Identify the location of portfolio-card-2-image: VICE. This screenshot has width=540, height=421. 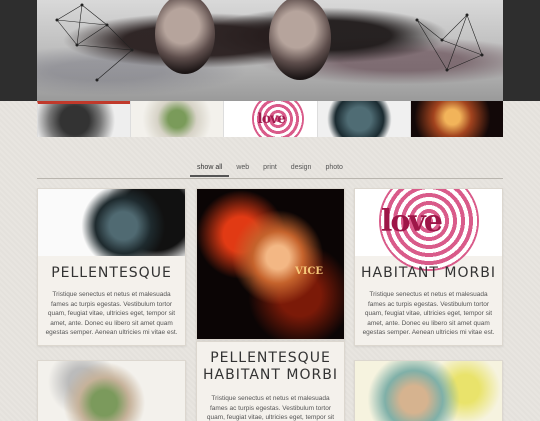
(270, 264).